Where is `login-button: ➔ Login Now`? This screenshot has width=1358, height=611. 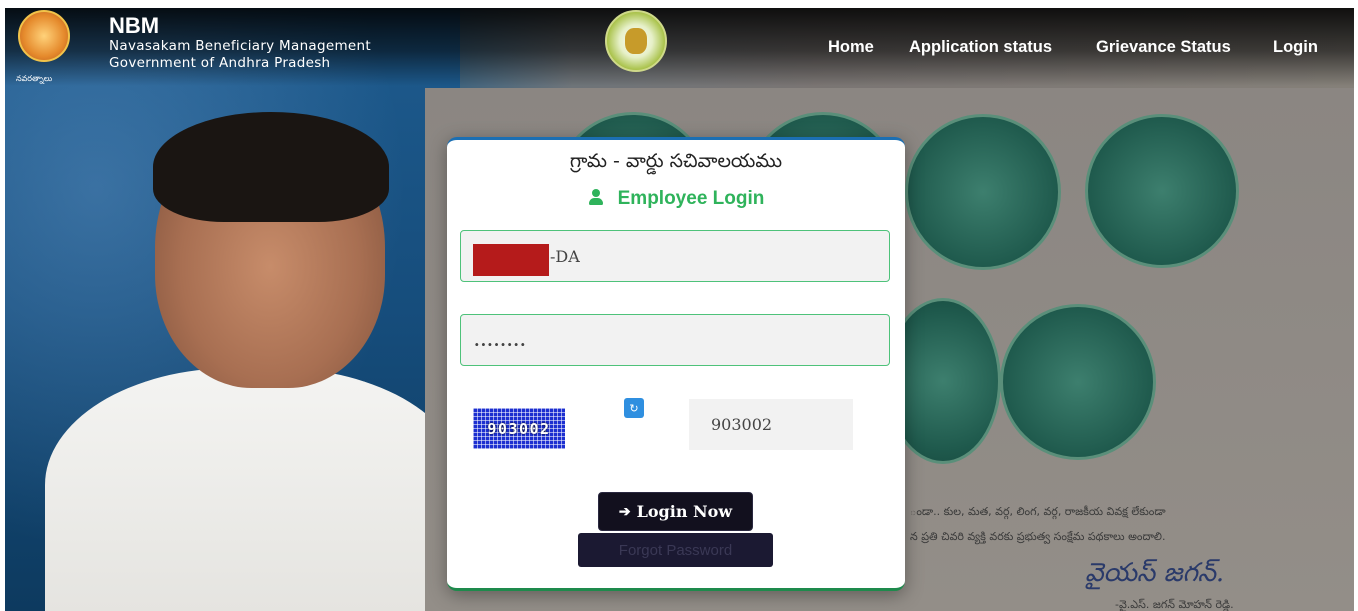
login-button: ➔ Login Now is located at coordinates (675, 511).